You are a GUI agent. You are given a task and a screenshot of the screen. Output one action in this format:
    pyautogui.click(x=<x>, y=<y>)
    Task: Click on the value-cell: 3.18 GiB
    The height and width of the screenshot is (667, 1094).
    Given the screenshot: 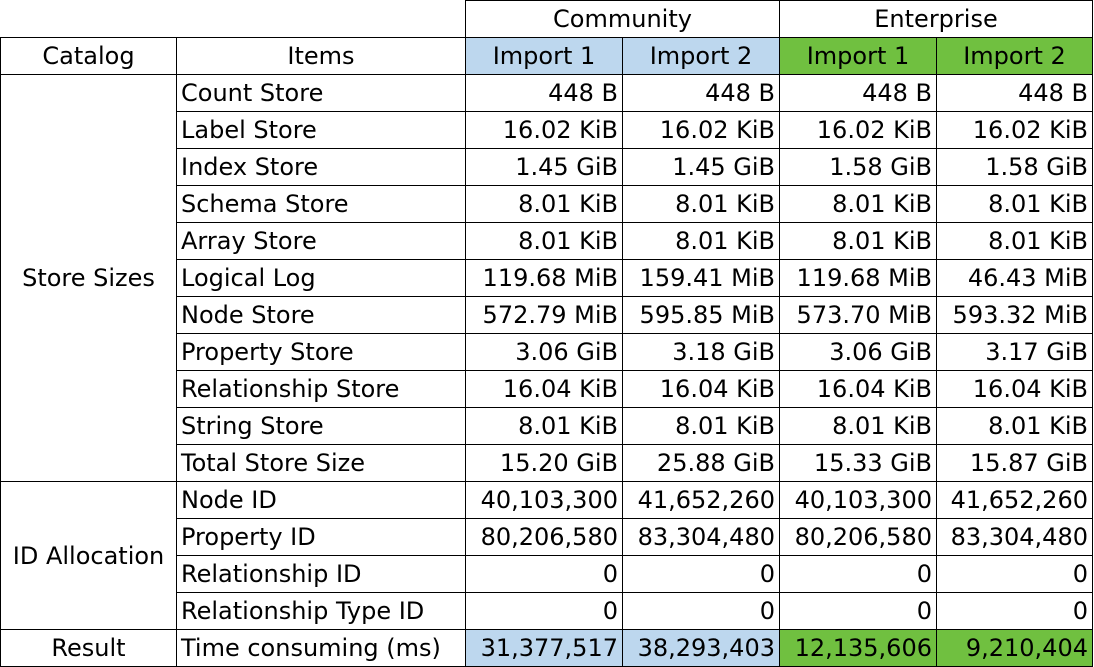 What is the action you would take?
    pyautogui.click(x=701, y=352)
    